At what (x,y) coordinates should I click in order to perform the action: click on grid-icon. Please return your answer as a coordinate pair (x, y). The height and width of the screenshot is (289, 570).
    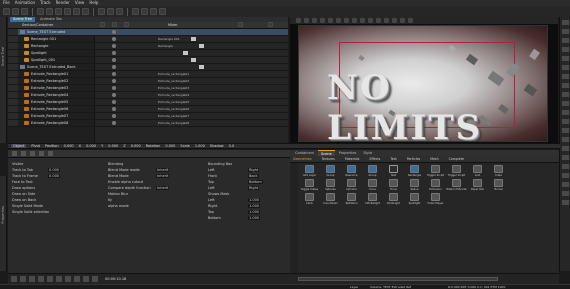
    Looking at the image, I should click on (144, 11).